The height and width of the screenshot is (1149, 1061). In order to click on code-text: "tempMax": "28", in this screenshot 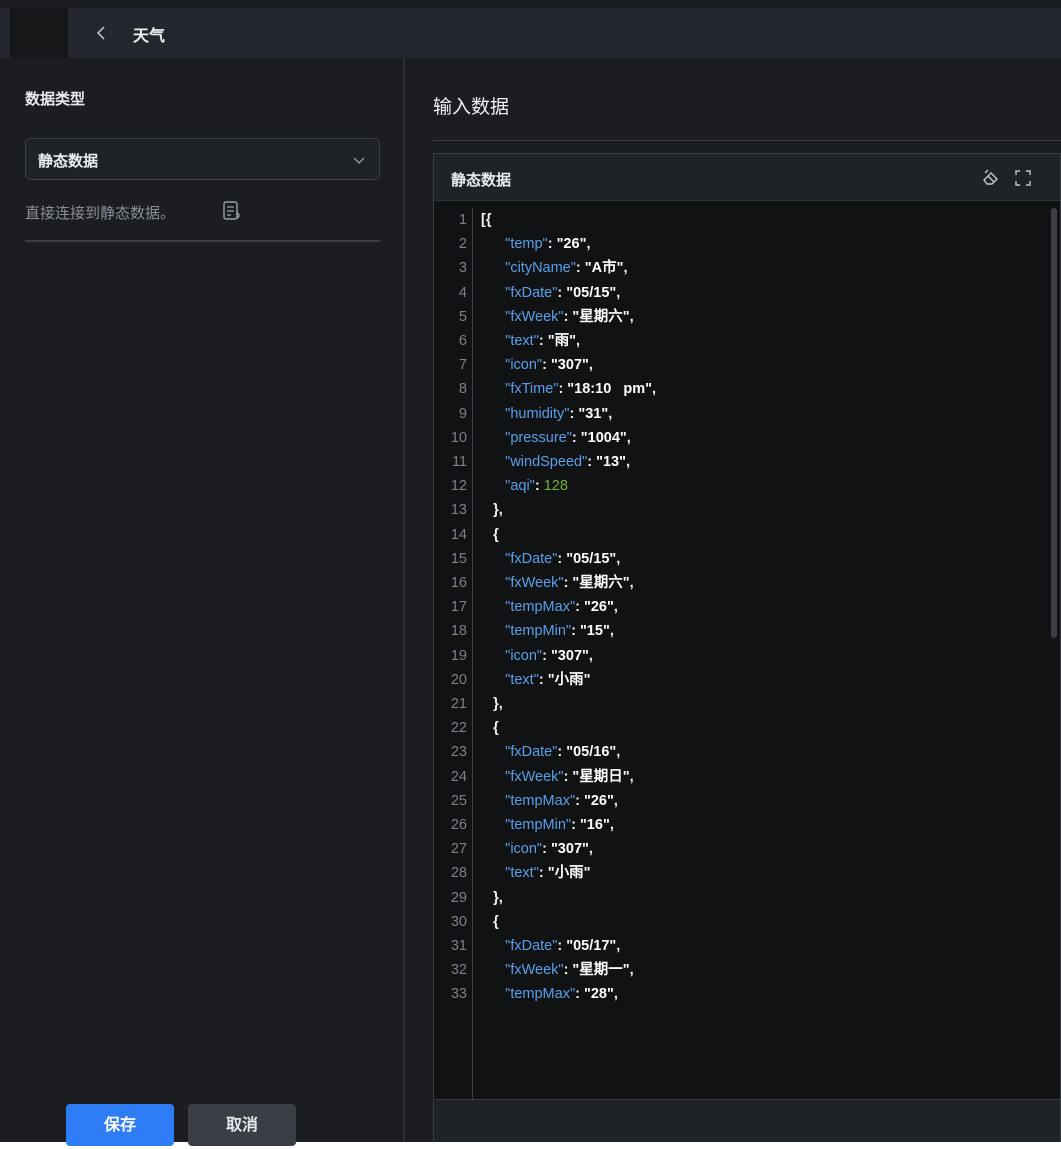, I will do `click(549, 994)`.